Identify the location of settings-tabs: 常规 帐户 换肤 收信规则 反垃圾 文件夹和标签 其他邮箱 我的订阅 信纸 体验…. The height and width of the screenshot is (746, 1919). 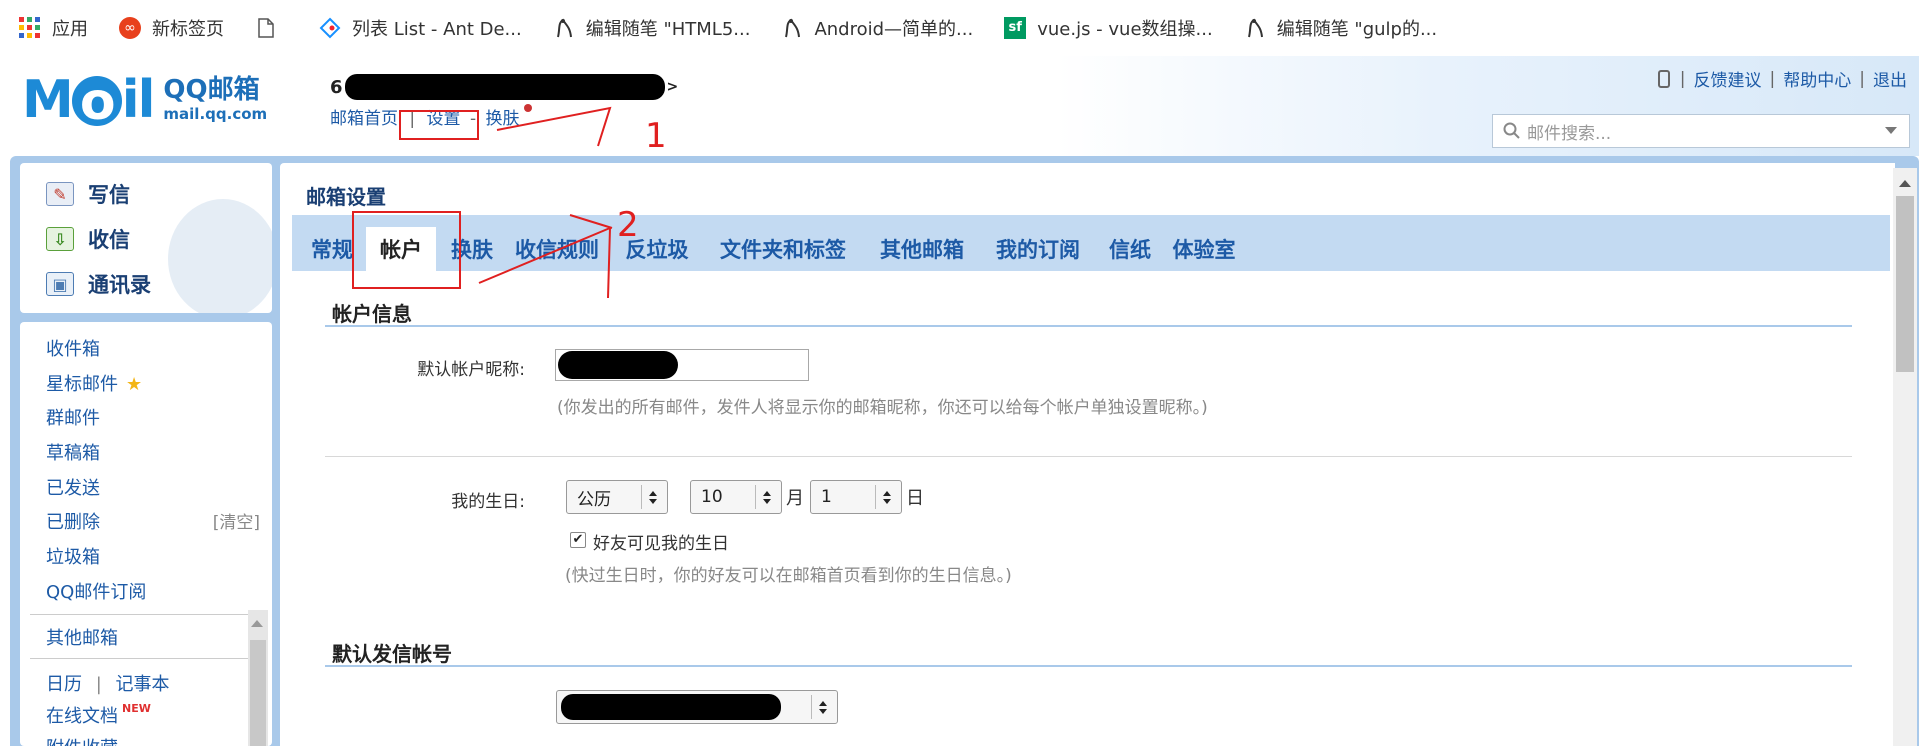
(1091, 243).